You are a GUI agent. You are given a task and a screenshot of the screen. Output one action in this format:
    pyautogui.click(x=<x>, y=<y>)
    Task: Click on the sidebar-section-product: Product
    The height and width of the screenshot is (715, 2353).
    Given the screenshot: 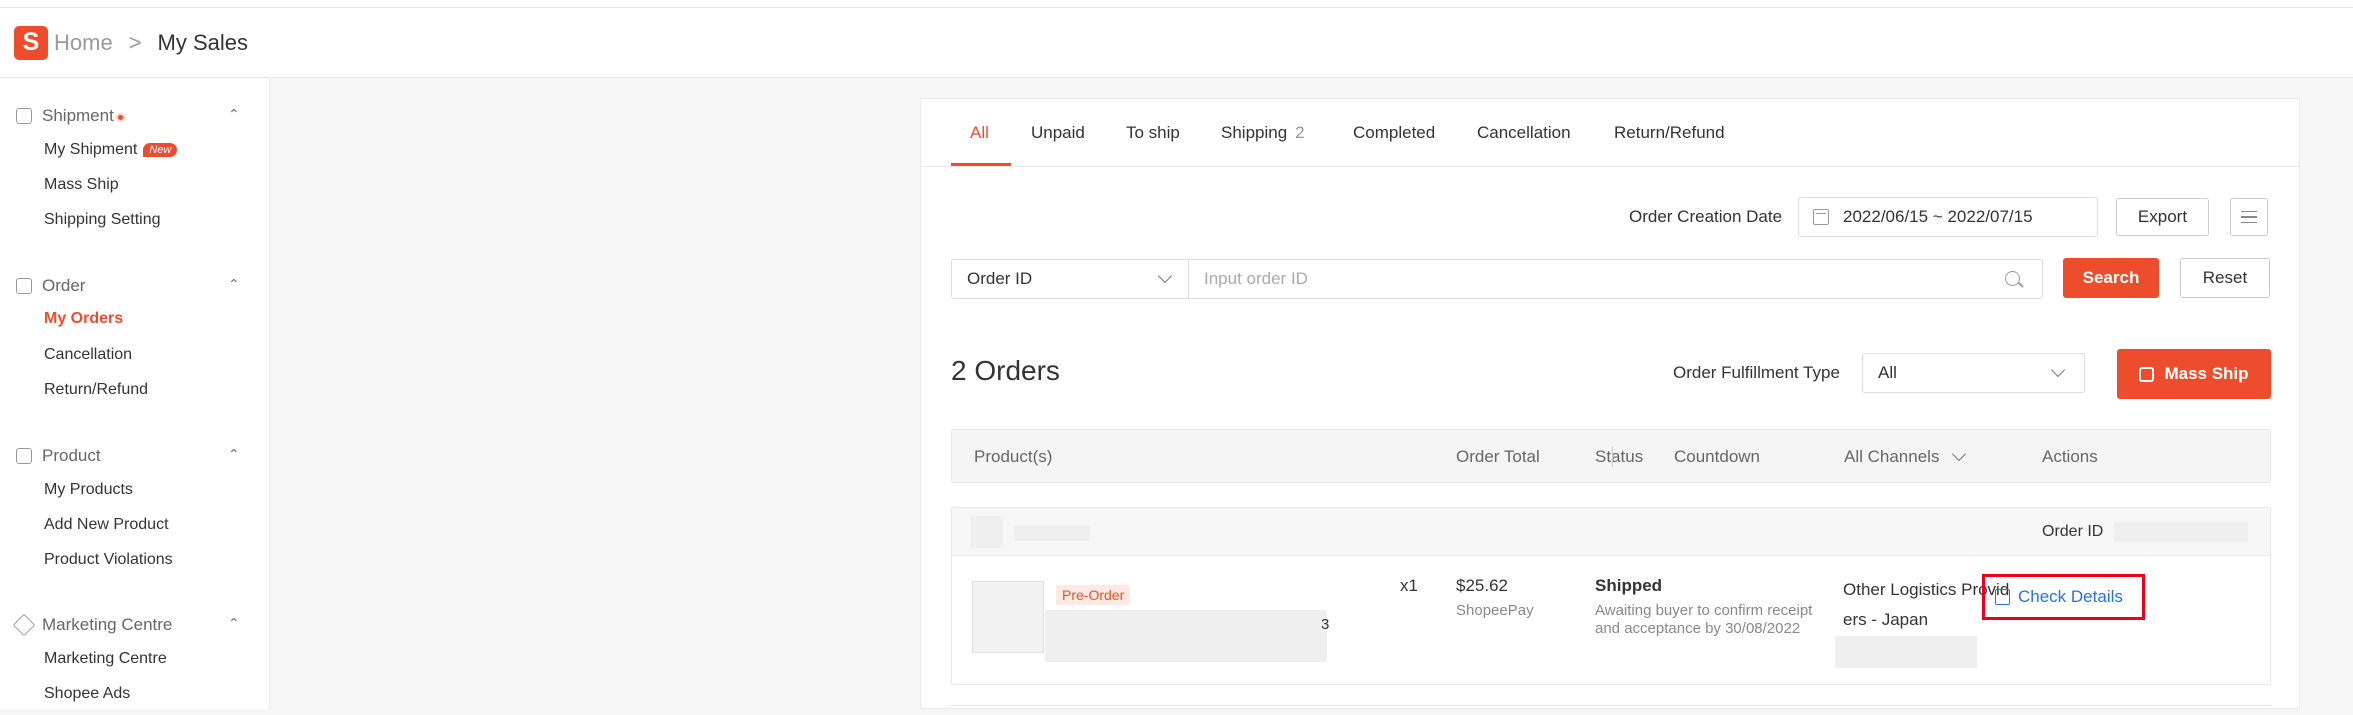 What is the action you would take?
    pyautogui.click(x=58, y=456)
    